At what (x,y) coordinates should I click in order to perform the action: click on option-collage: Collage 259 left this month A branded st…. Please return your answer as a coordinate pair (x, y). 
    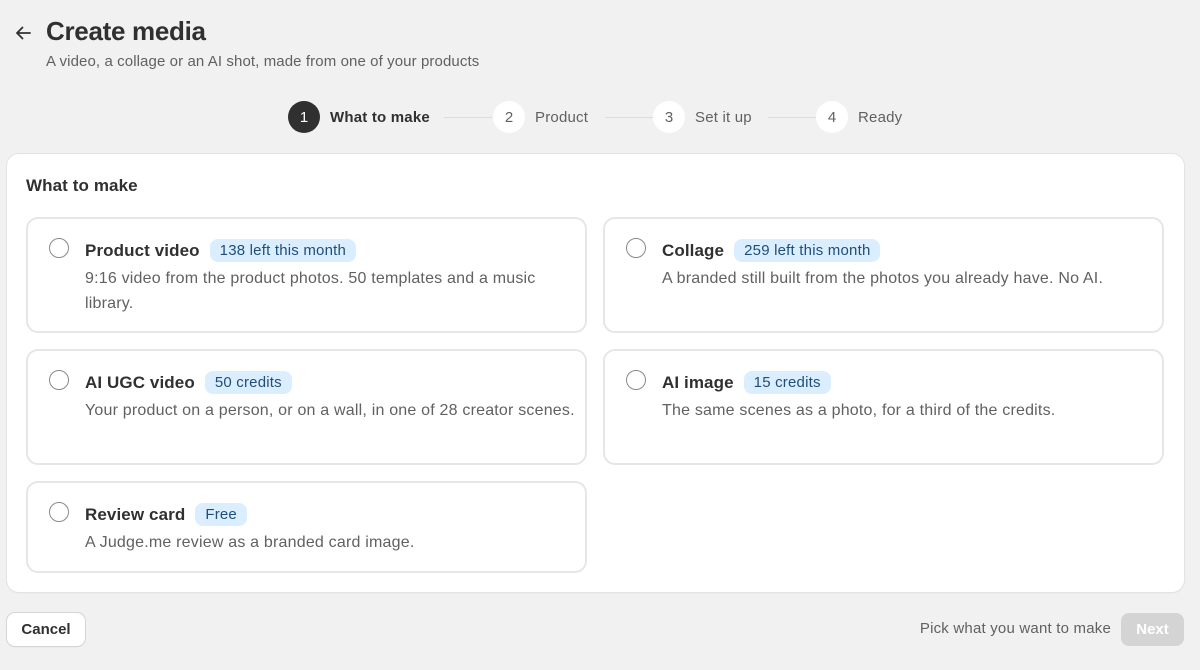
    Looking at the image, I should click on (883, 275).